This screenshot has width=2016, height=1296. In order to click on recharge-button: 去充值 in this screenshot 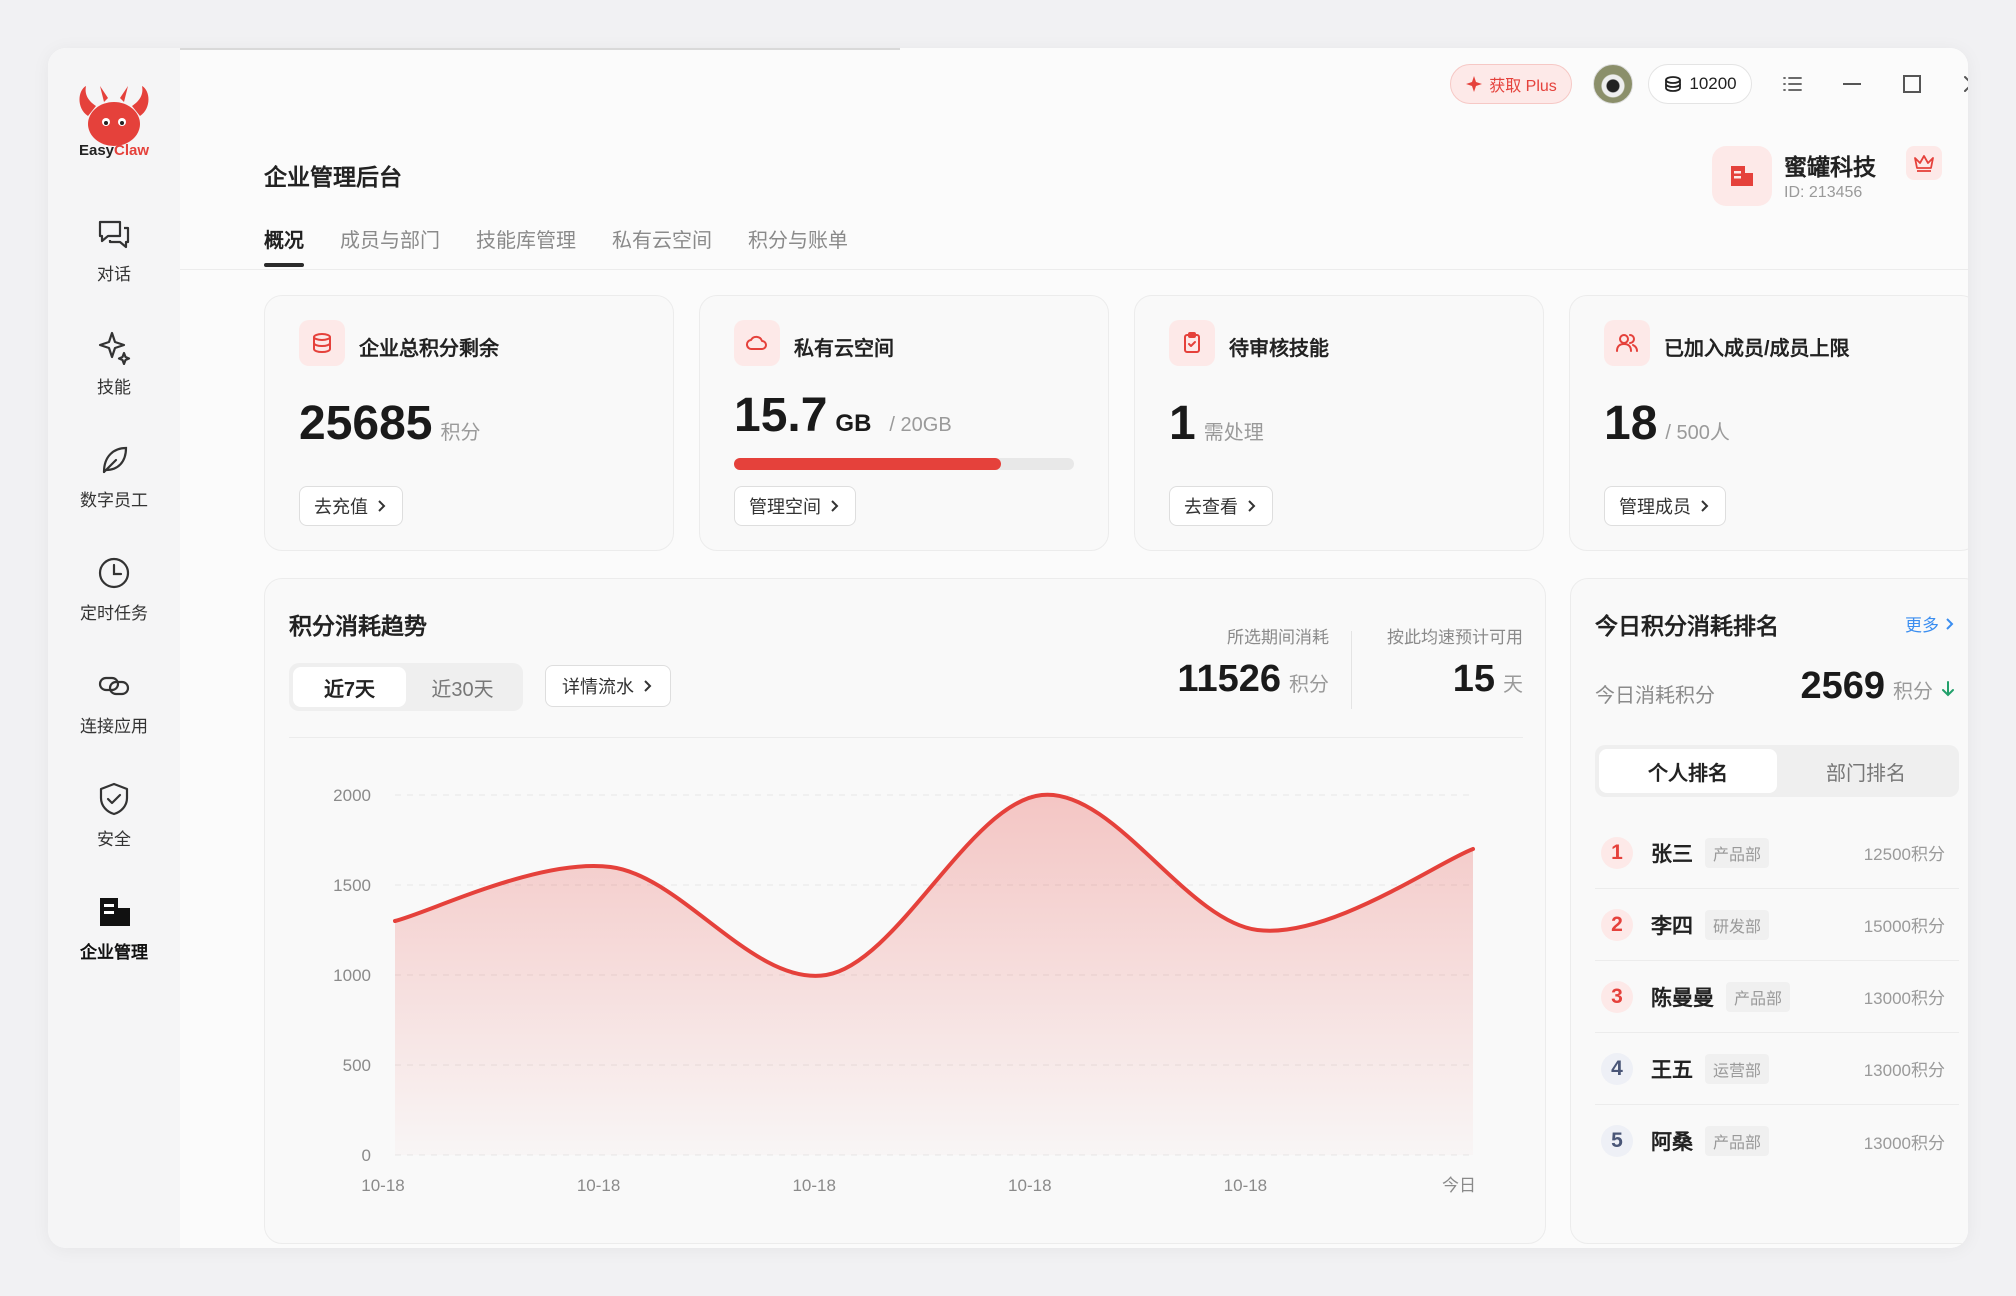, I will do `click(351, 506)`.